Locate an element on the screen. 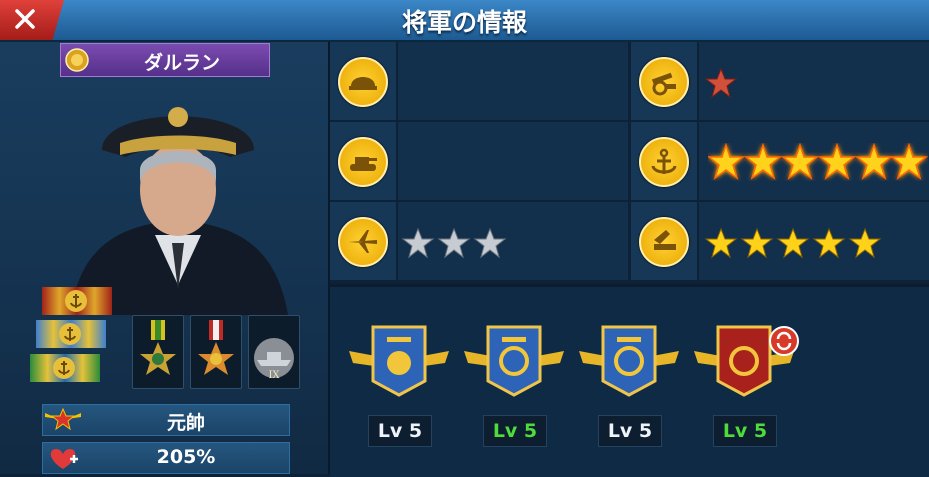 This screenshot has height=477, width=929. rank-text: 元帥 is located at coordinates (185, 423).